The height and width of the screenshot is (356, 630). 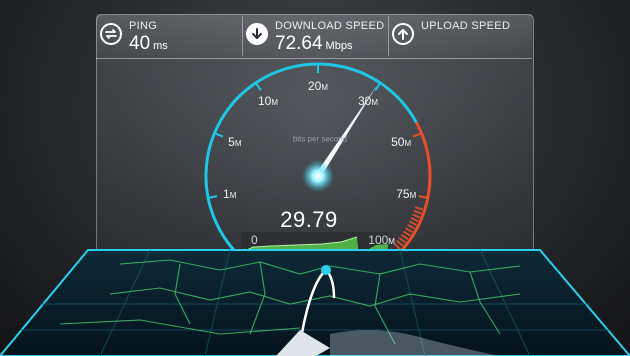 What do you see at coordinates (235, 141) in the screenshot?
I see `gauge-scale-label: 5M` at bounding box center [235, 141].